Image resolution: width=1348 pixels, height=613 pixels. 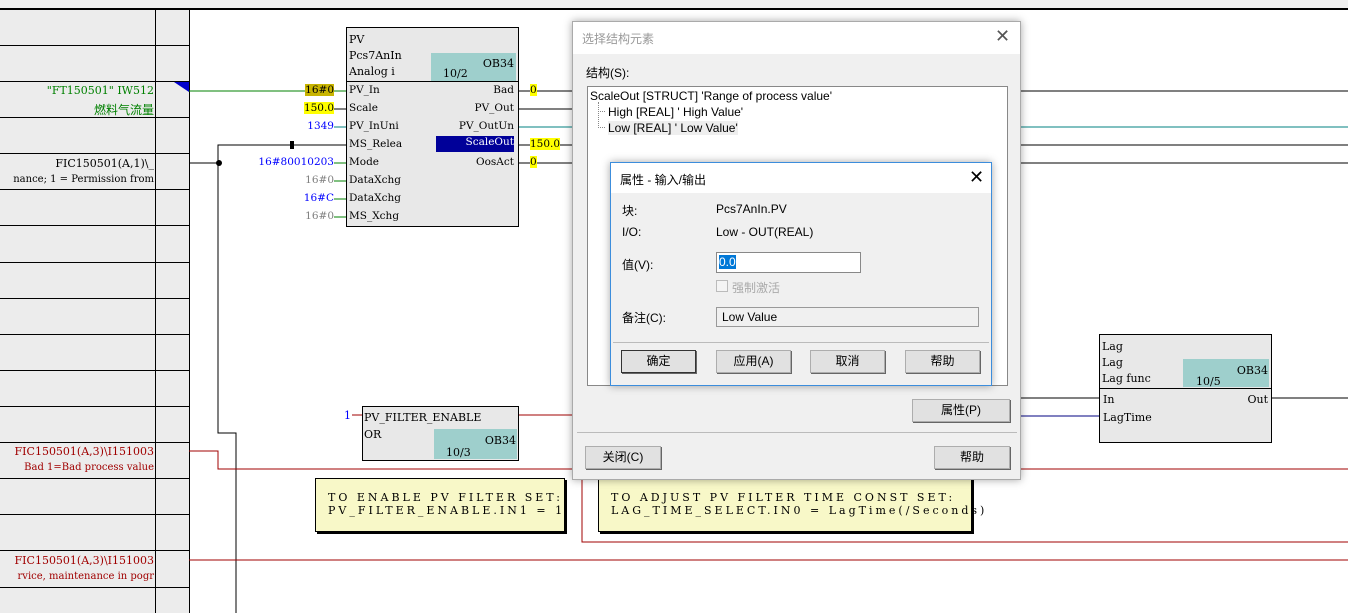 I want to click on run-sequence-box: OB34 10/5, so click(x=1226, y=373).